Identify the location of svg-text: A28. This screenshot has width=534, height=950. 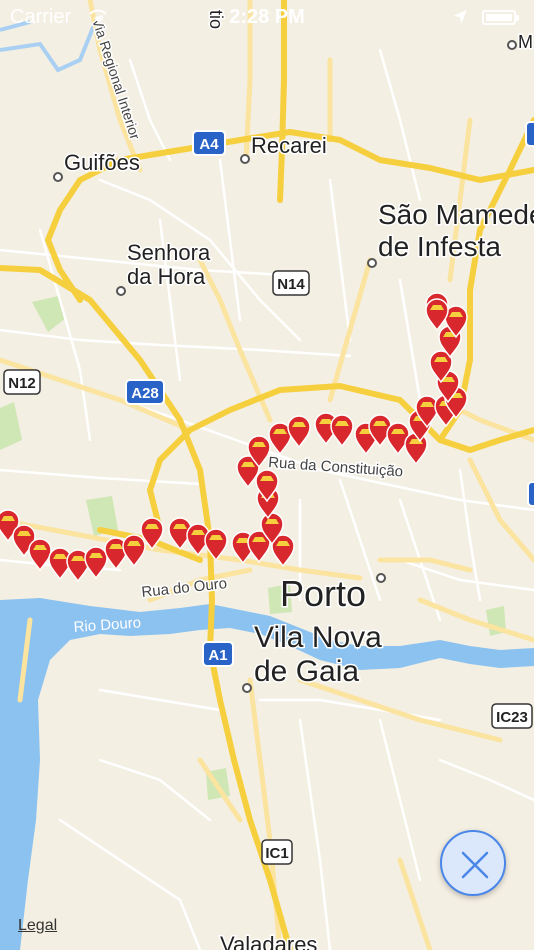
(145, 393).